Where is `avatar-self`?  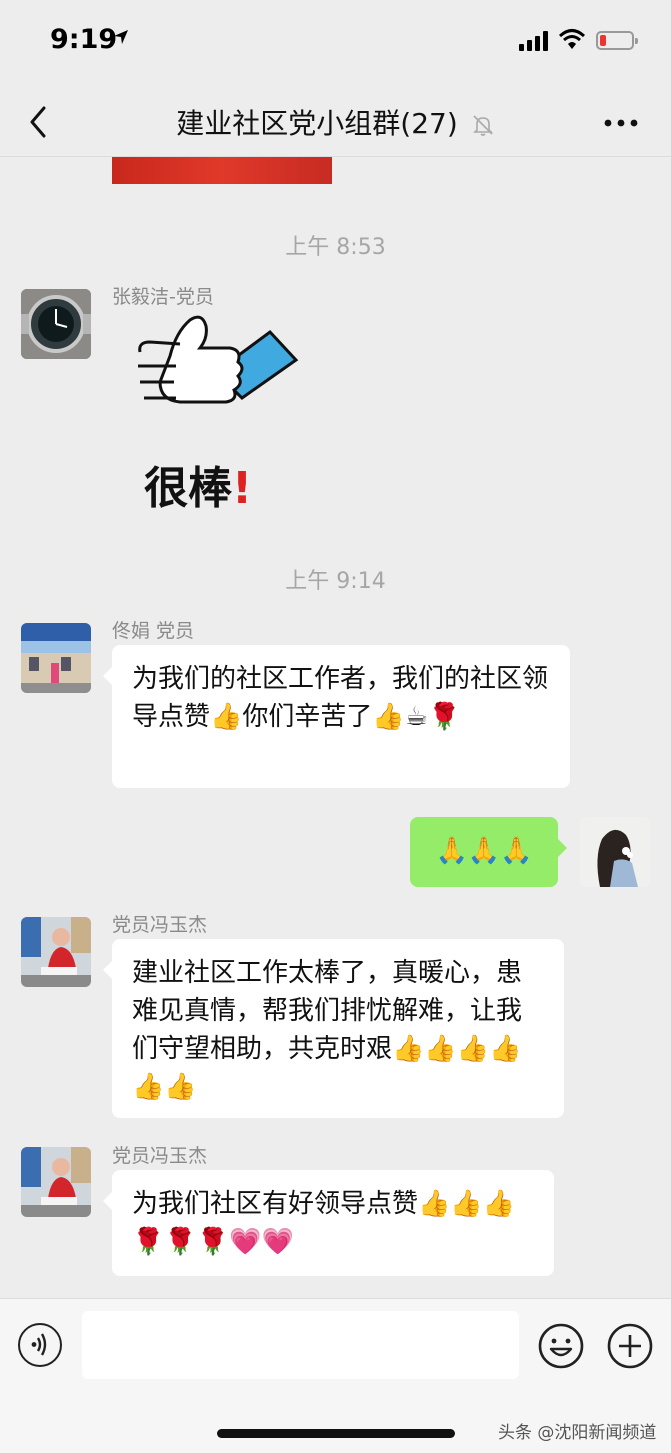 avatar-self is located at coordinates (615, 852).